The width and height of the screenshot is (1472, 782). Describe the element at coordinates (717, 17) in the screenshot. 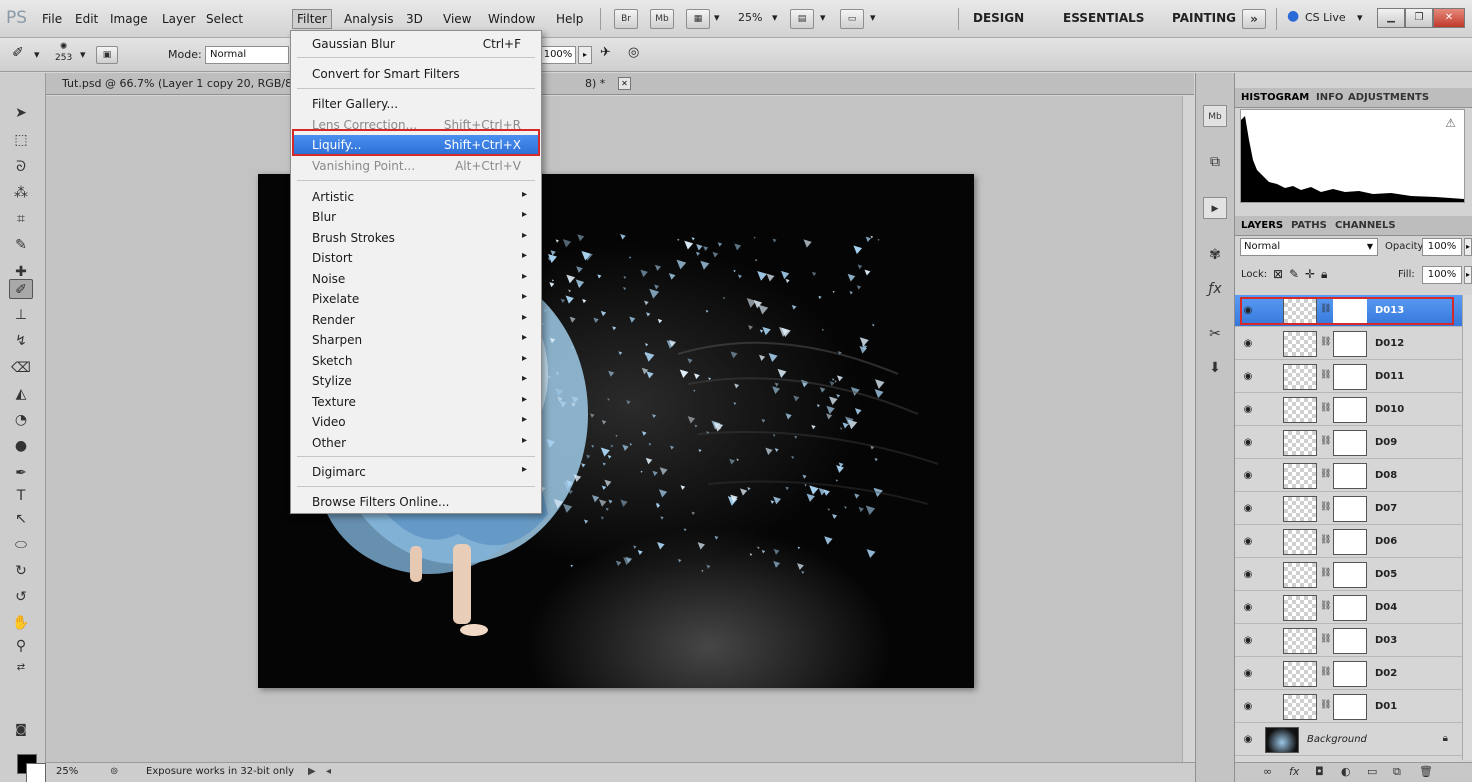

I see `view-extras-dropdown-icon: ▾` at that location.